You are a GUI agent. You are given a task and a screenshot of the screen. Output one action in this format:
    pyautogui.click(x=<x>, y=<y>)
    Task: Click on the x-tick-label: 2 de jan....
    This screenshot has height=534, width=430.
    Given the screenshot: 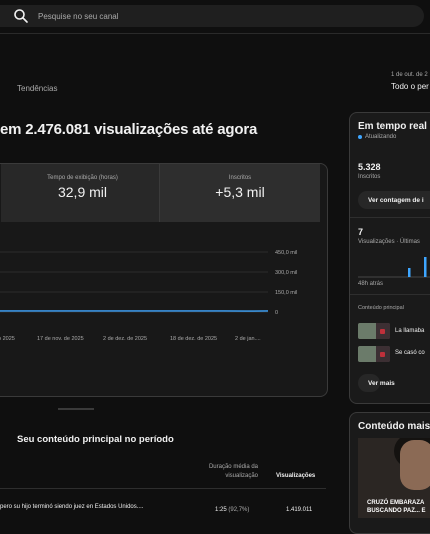 What is the action you would take?
    pyautogui.click(x=248, y=339)
    